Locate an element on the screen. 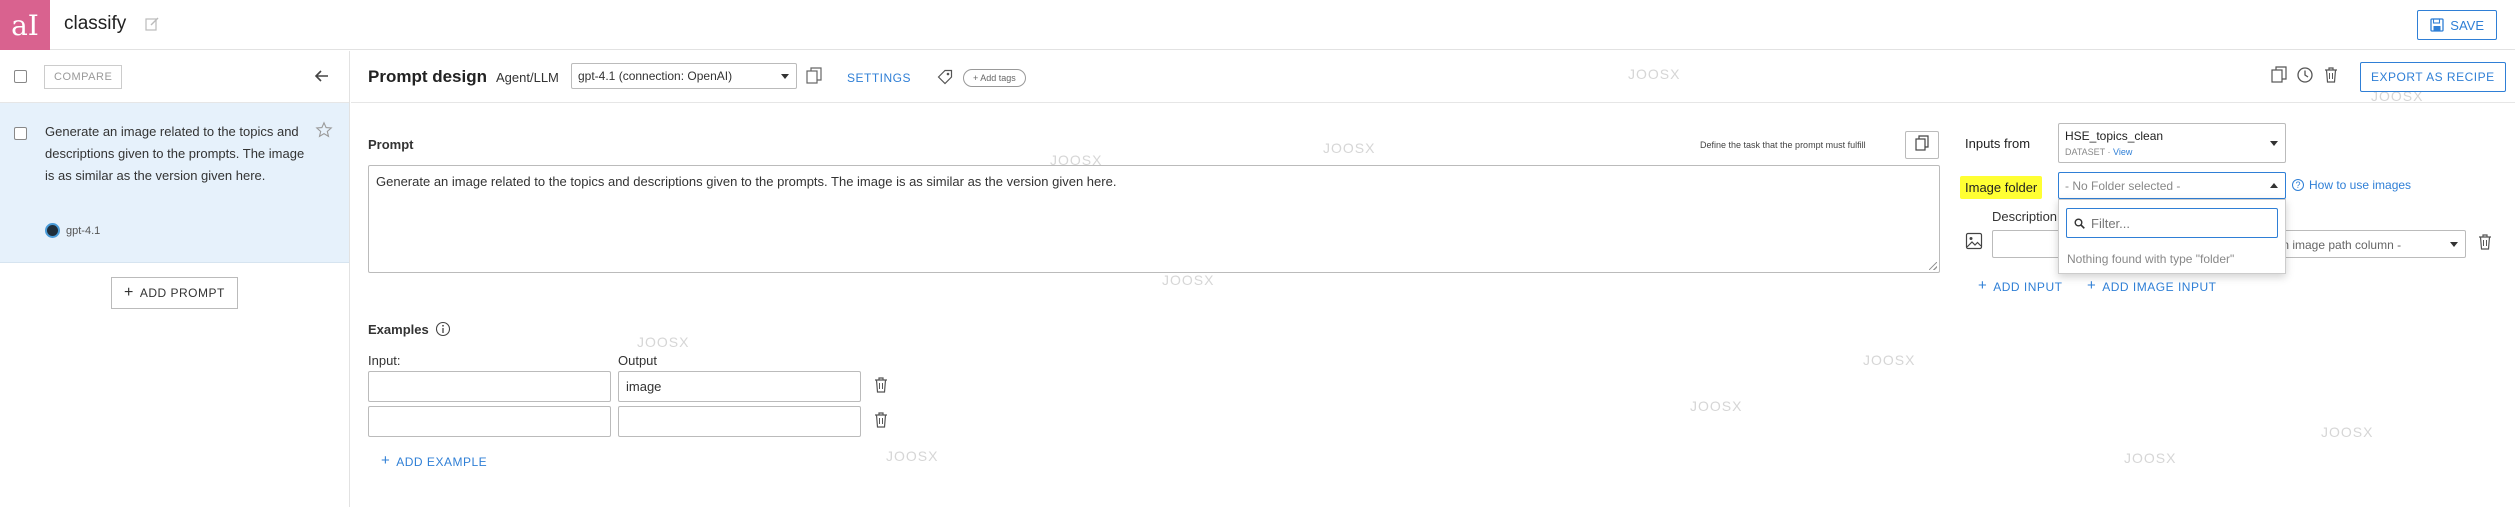 This screenshot has height=507, width=2515. image-path-value: t an image path column - is located at coordinates (2335, 245).